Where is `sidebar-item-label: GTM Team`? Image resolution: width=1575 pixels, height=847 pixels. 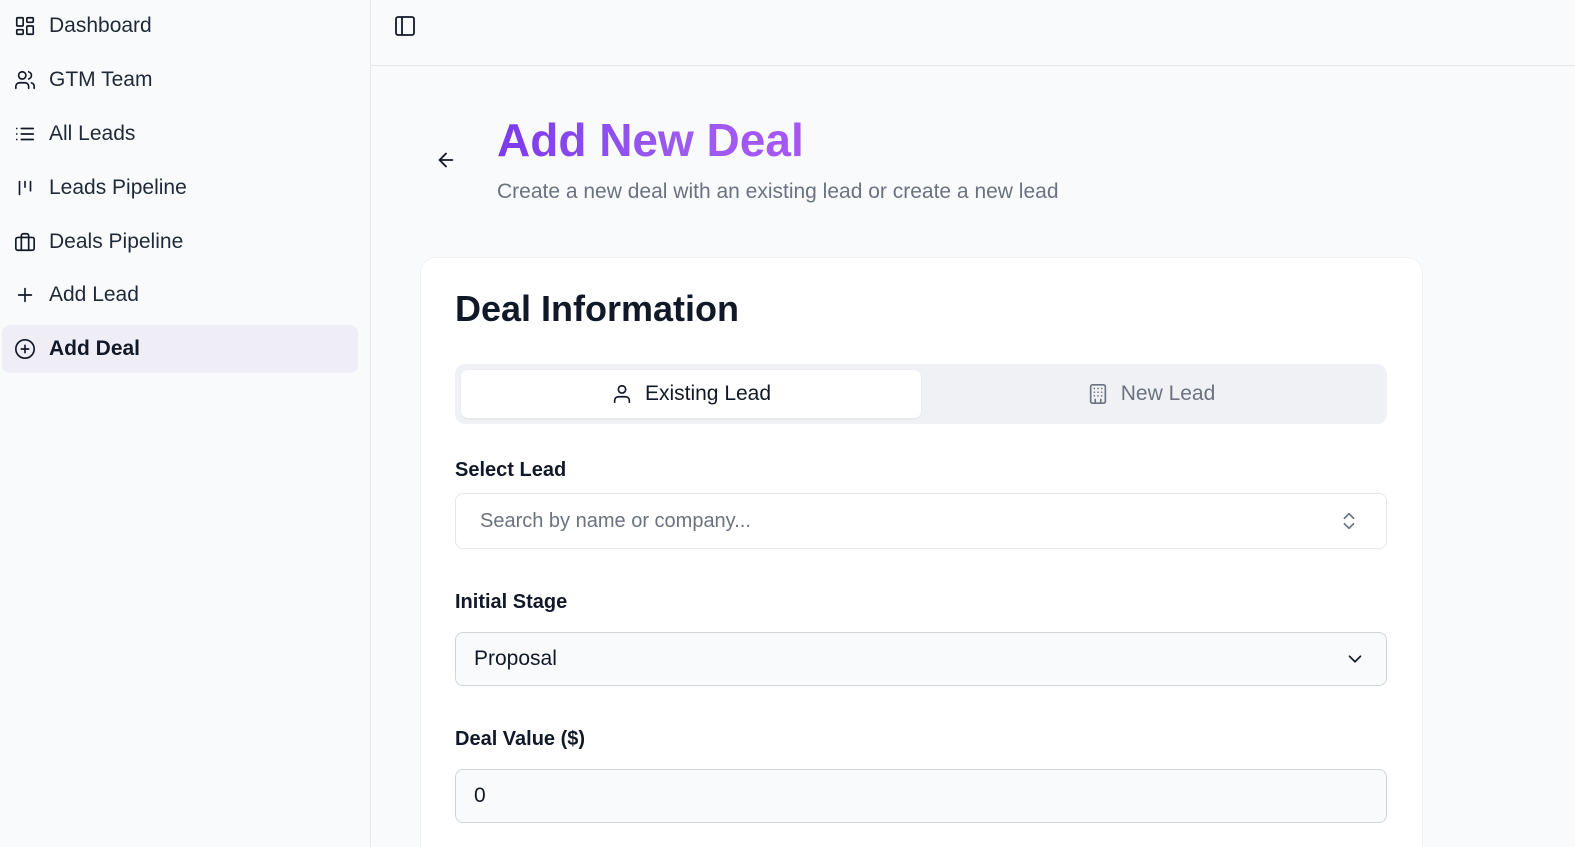
sidebar-item-label: GTM Team is located at coordinates (101, 79).